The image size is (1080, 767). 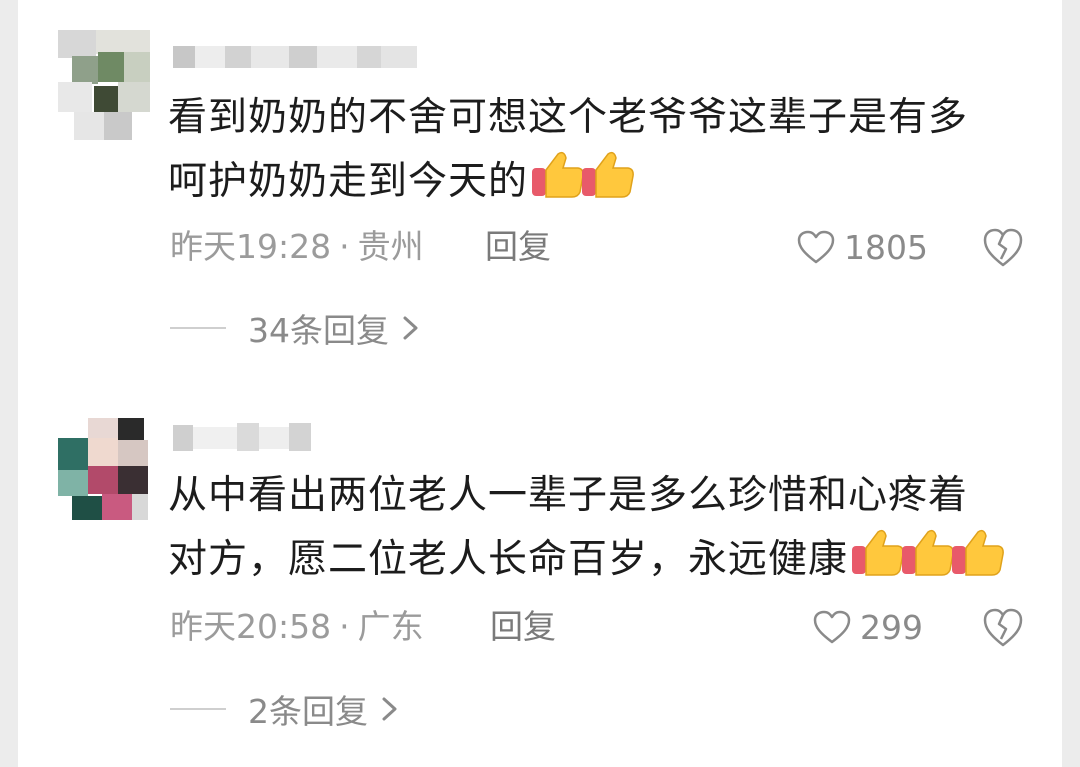 I want to click on like-button: 1805, so click(x=862, y=247).